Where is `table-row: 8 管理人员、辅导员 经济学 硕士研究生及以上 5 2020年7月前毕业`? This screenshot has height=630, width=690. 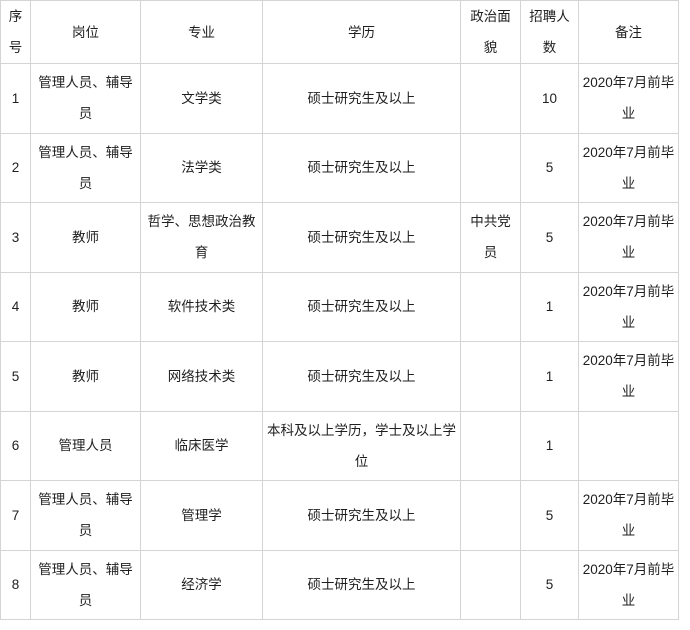
table-row: 8 管理人员、辅导员 经济学 硕士研究生及以上 5 2020年7月前毕业 is located at coordinates (339, 585).